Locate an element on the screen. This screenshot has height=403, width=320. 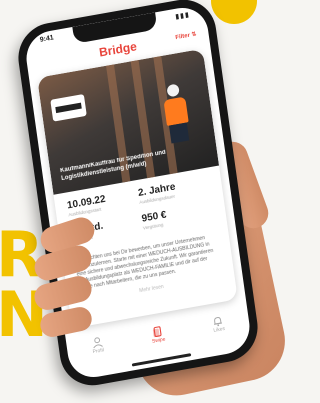
signal-icon: ▮▮▮ is located at coordinates (182, 16).